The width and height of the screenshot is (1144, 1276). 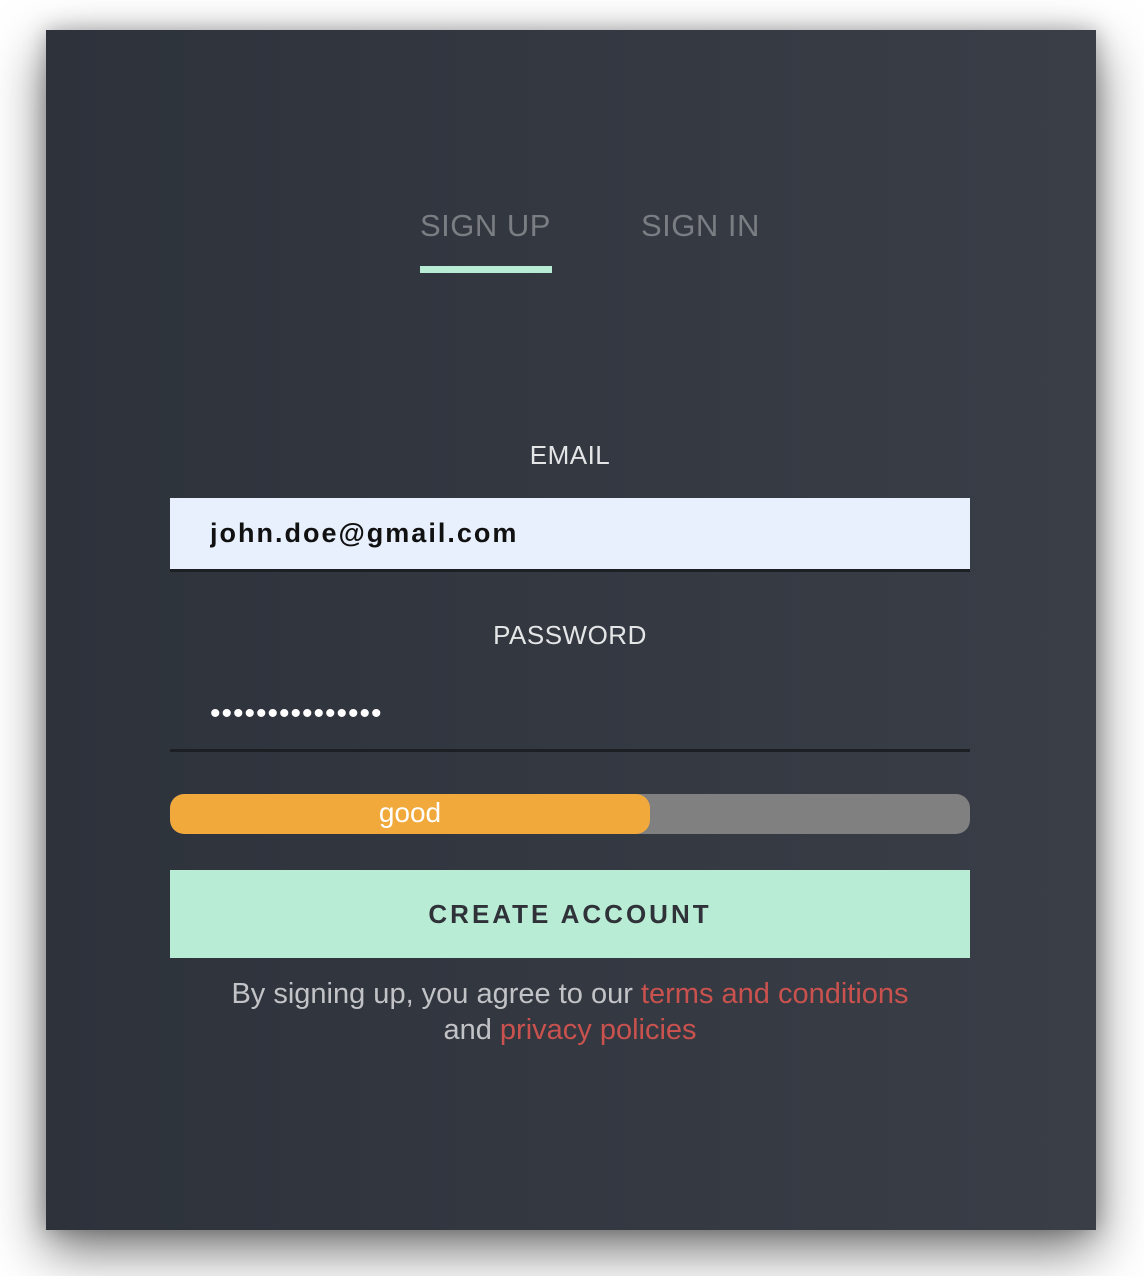 What do you see at coordinates (432, 994) in the screenshot?
I see `terms-prefix: By signing up, you agree to our` at bounding box center [432, 994].